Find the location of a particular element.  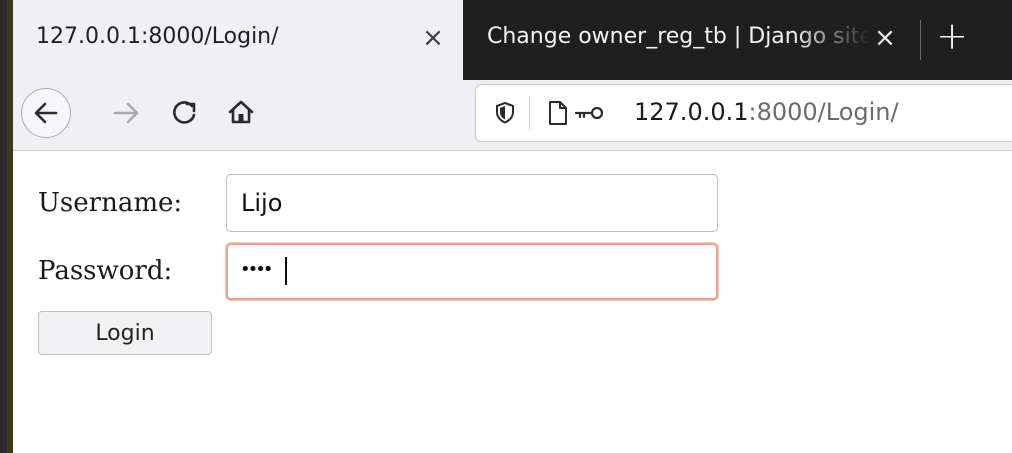

text-caret is located at coordinates (286, 271).